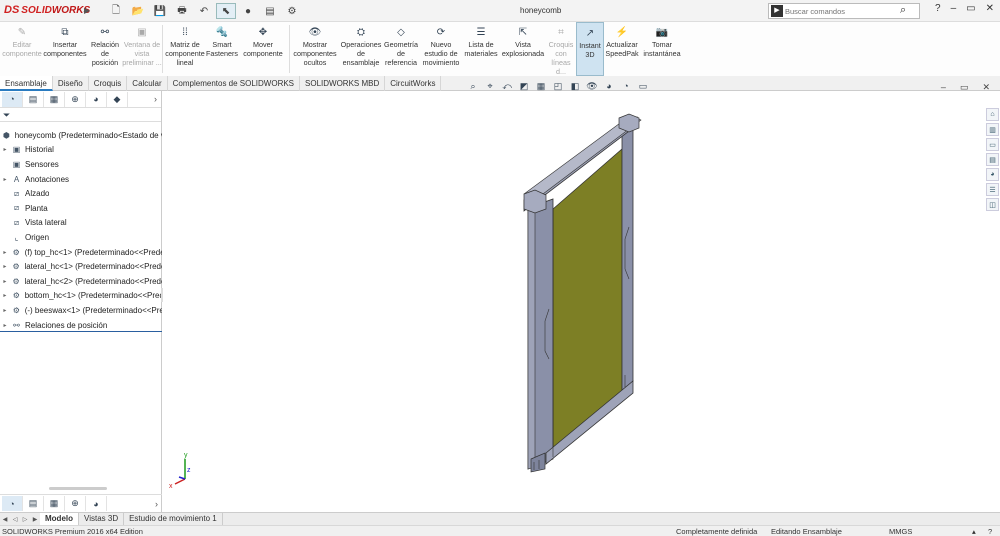 This screenshot has height=536, width=1000. Describe the element at coordinates (558, 86) in the screenshot. I see `view-orientation-icon: ◰` at that location.